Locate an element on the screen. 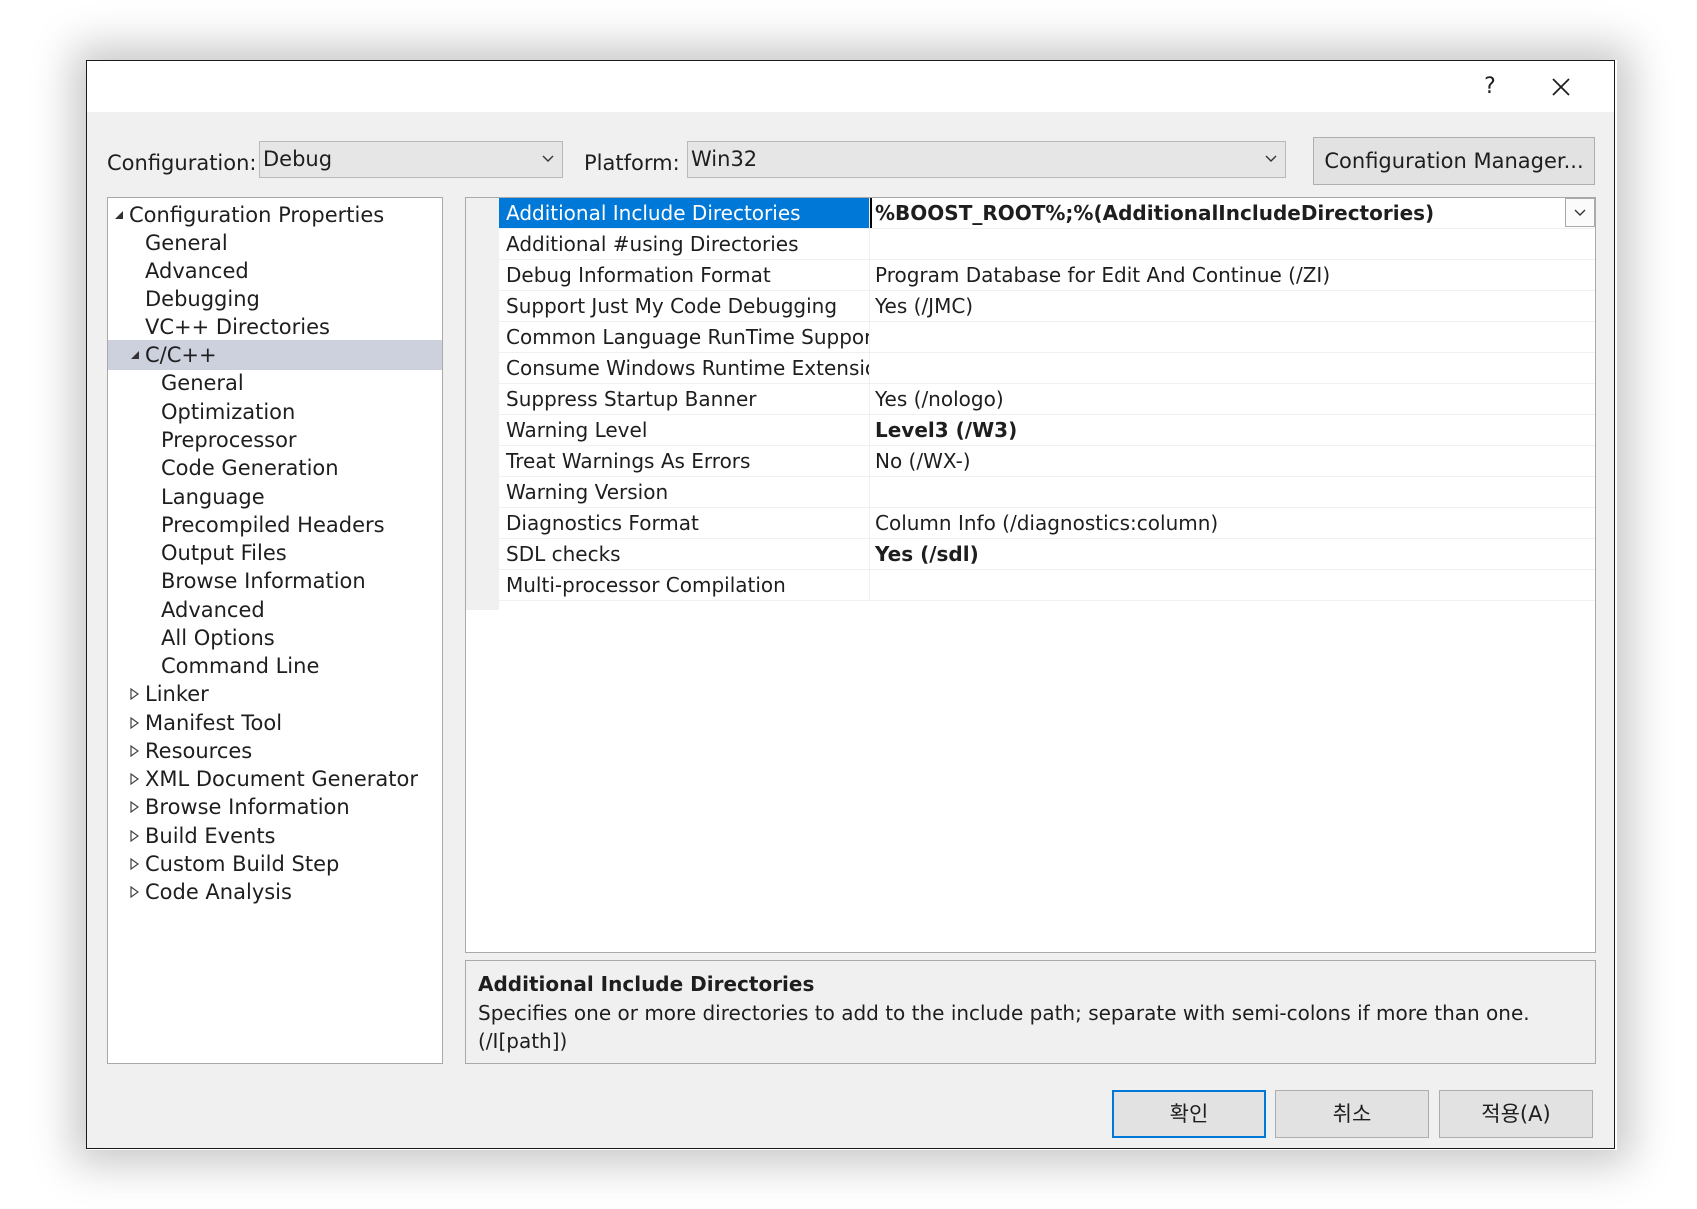 The width and height of the screenshot is (1697, 1209). property-value: Yes (/JMC) is located at coordinates (924, 306).